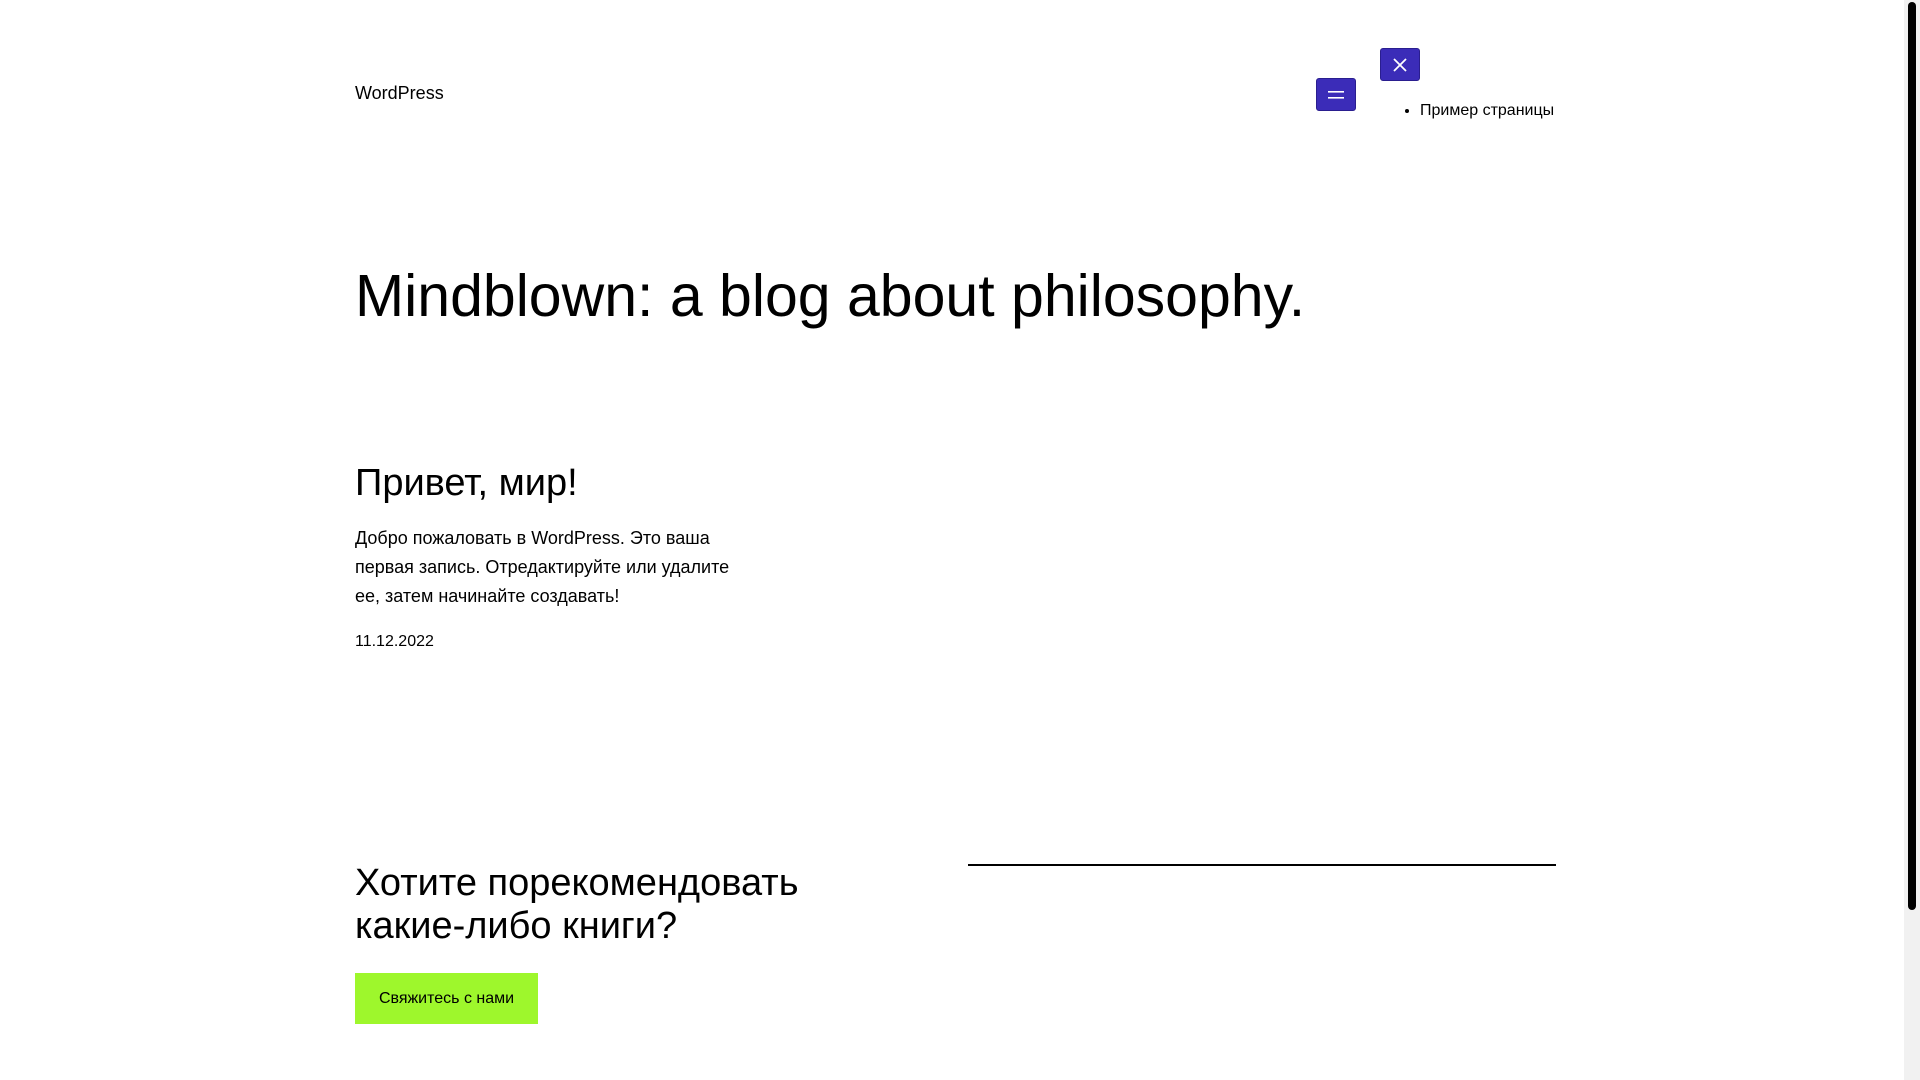 The image size is (1920, 1080). Describe the element at coordinates (446, 998) in the screenshot. I see `contact-us-button: Свяжитесь с нами` at that location.